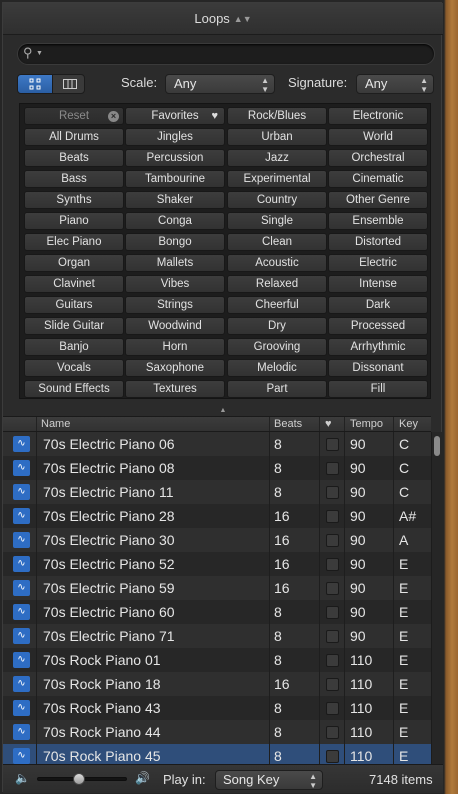 The height and width of the screenshot is (794, 458). What do you see at coordinates (328, 424) in the screenshot?
I see `column-header-favorites-heart-icon: ♥` at bounding box center [328, 424].